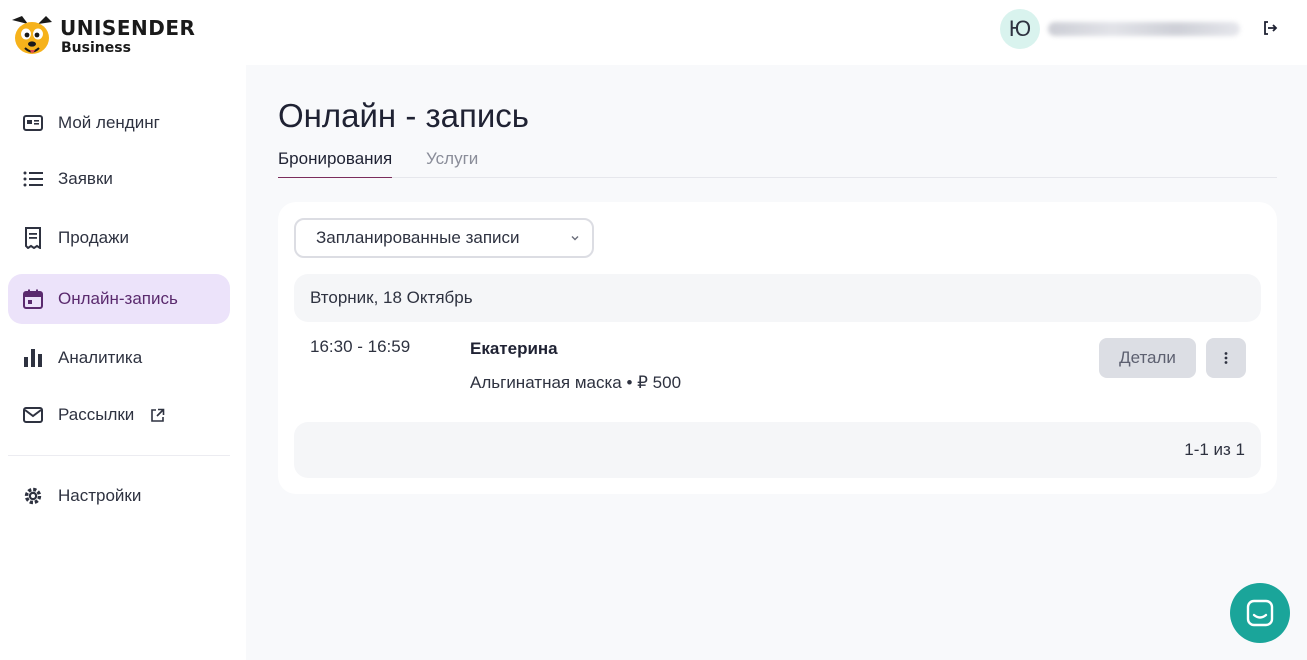  What do you see at coordinates (1144, 29) in the screenshot?
I see `user-email-blurred` at bounding box center [1144, 29].